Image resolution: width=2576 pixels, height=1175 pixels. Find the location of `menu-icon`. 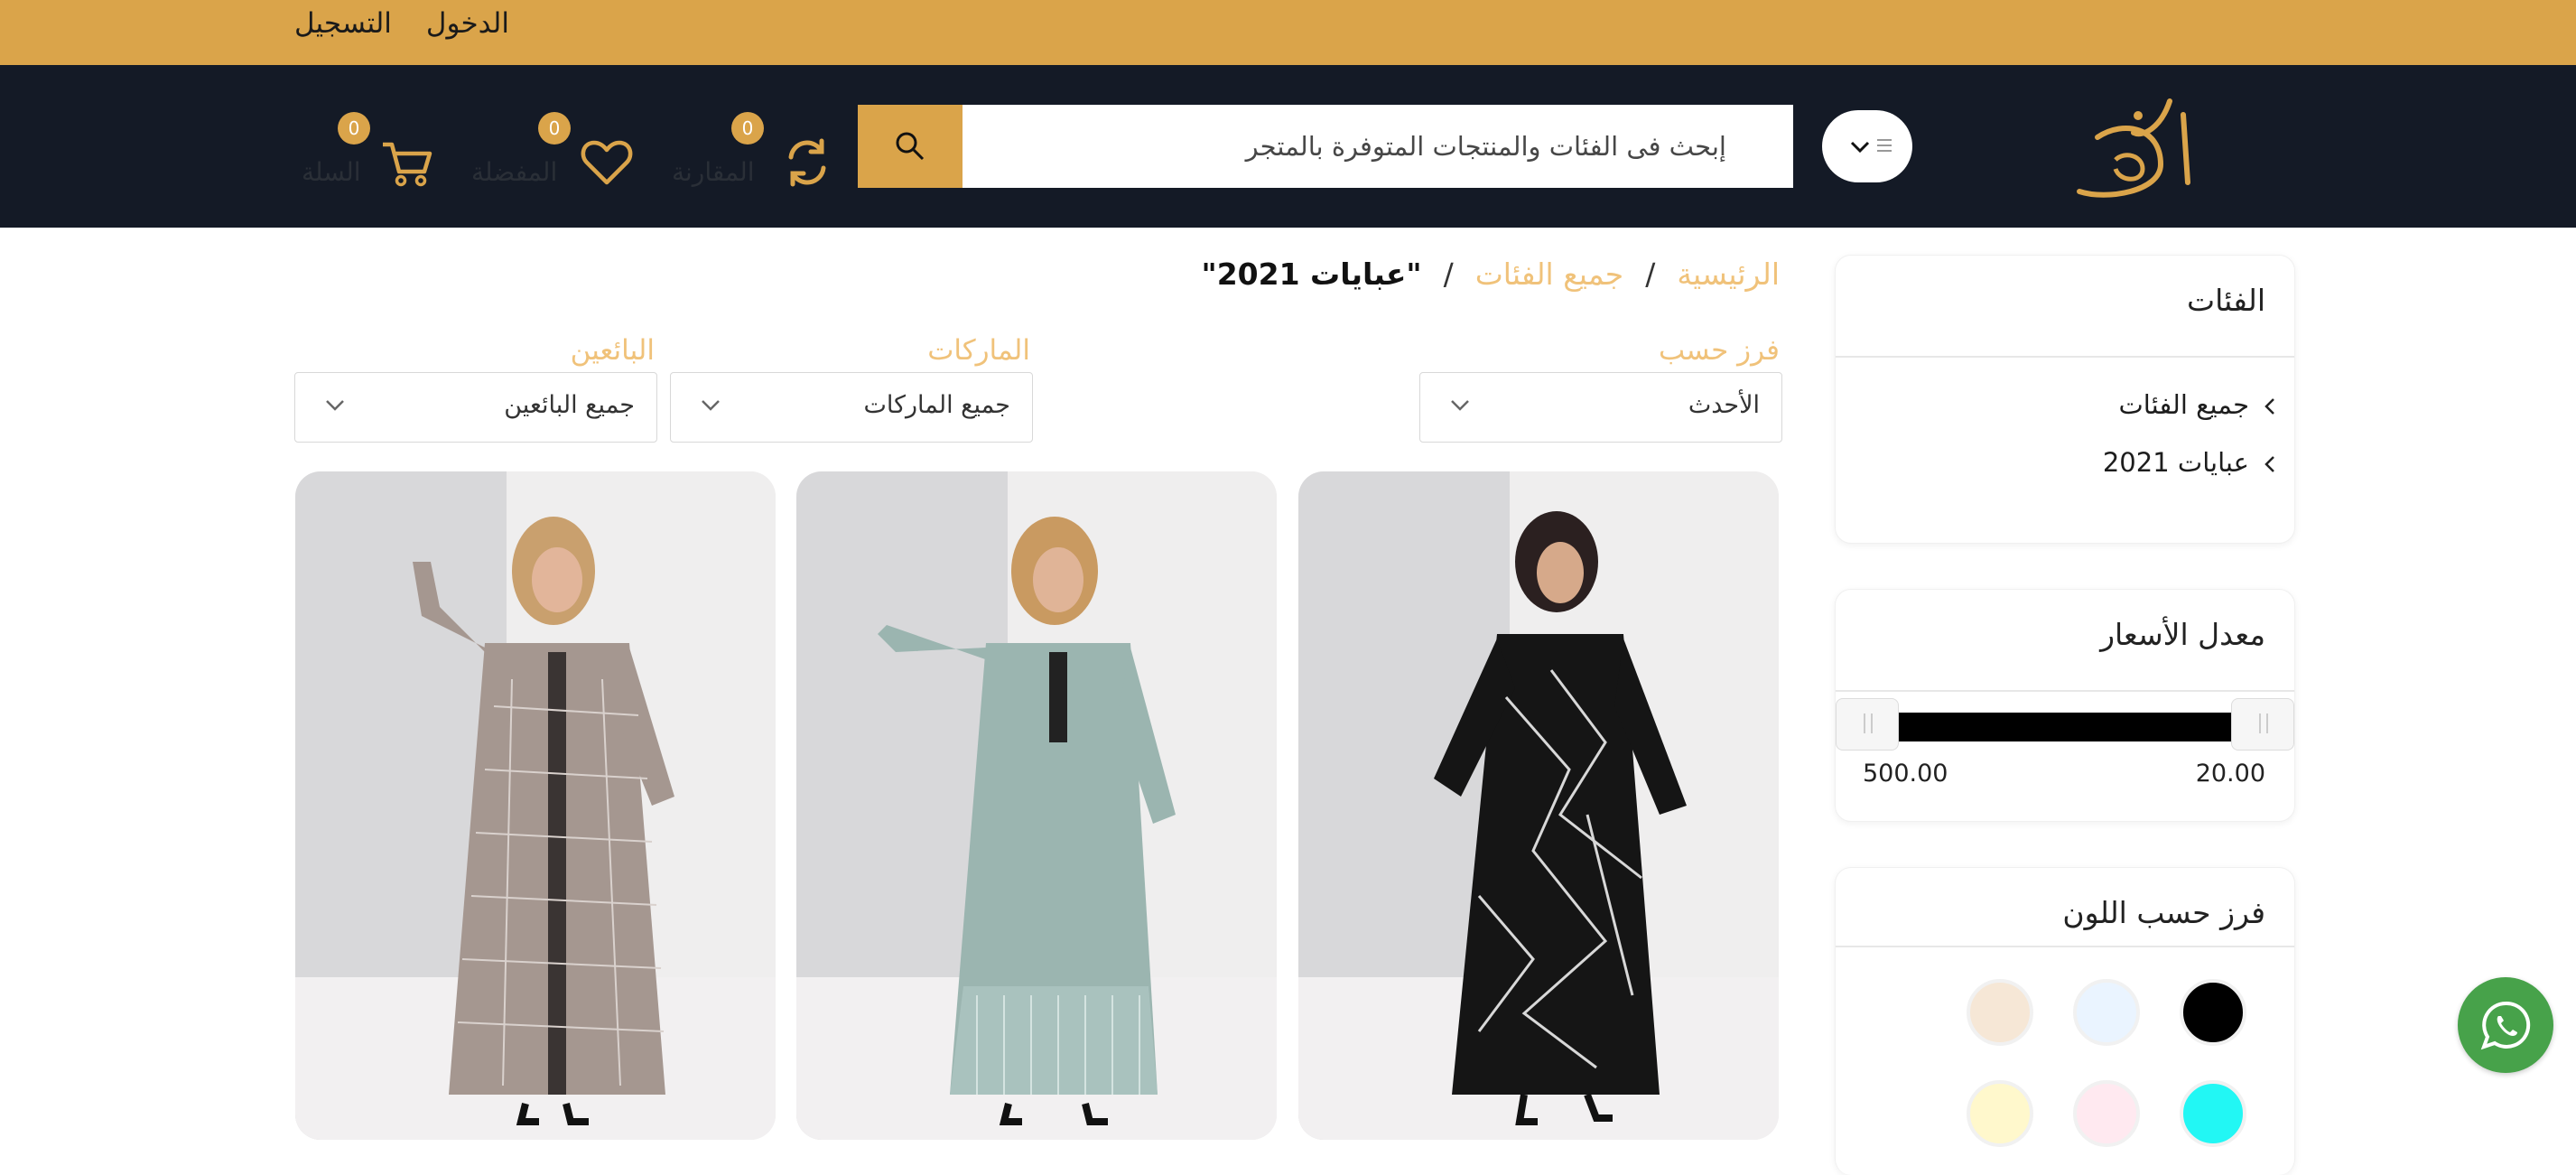

menu-icon is located at coordinates (1884, 145).